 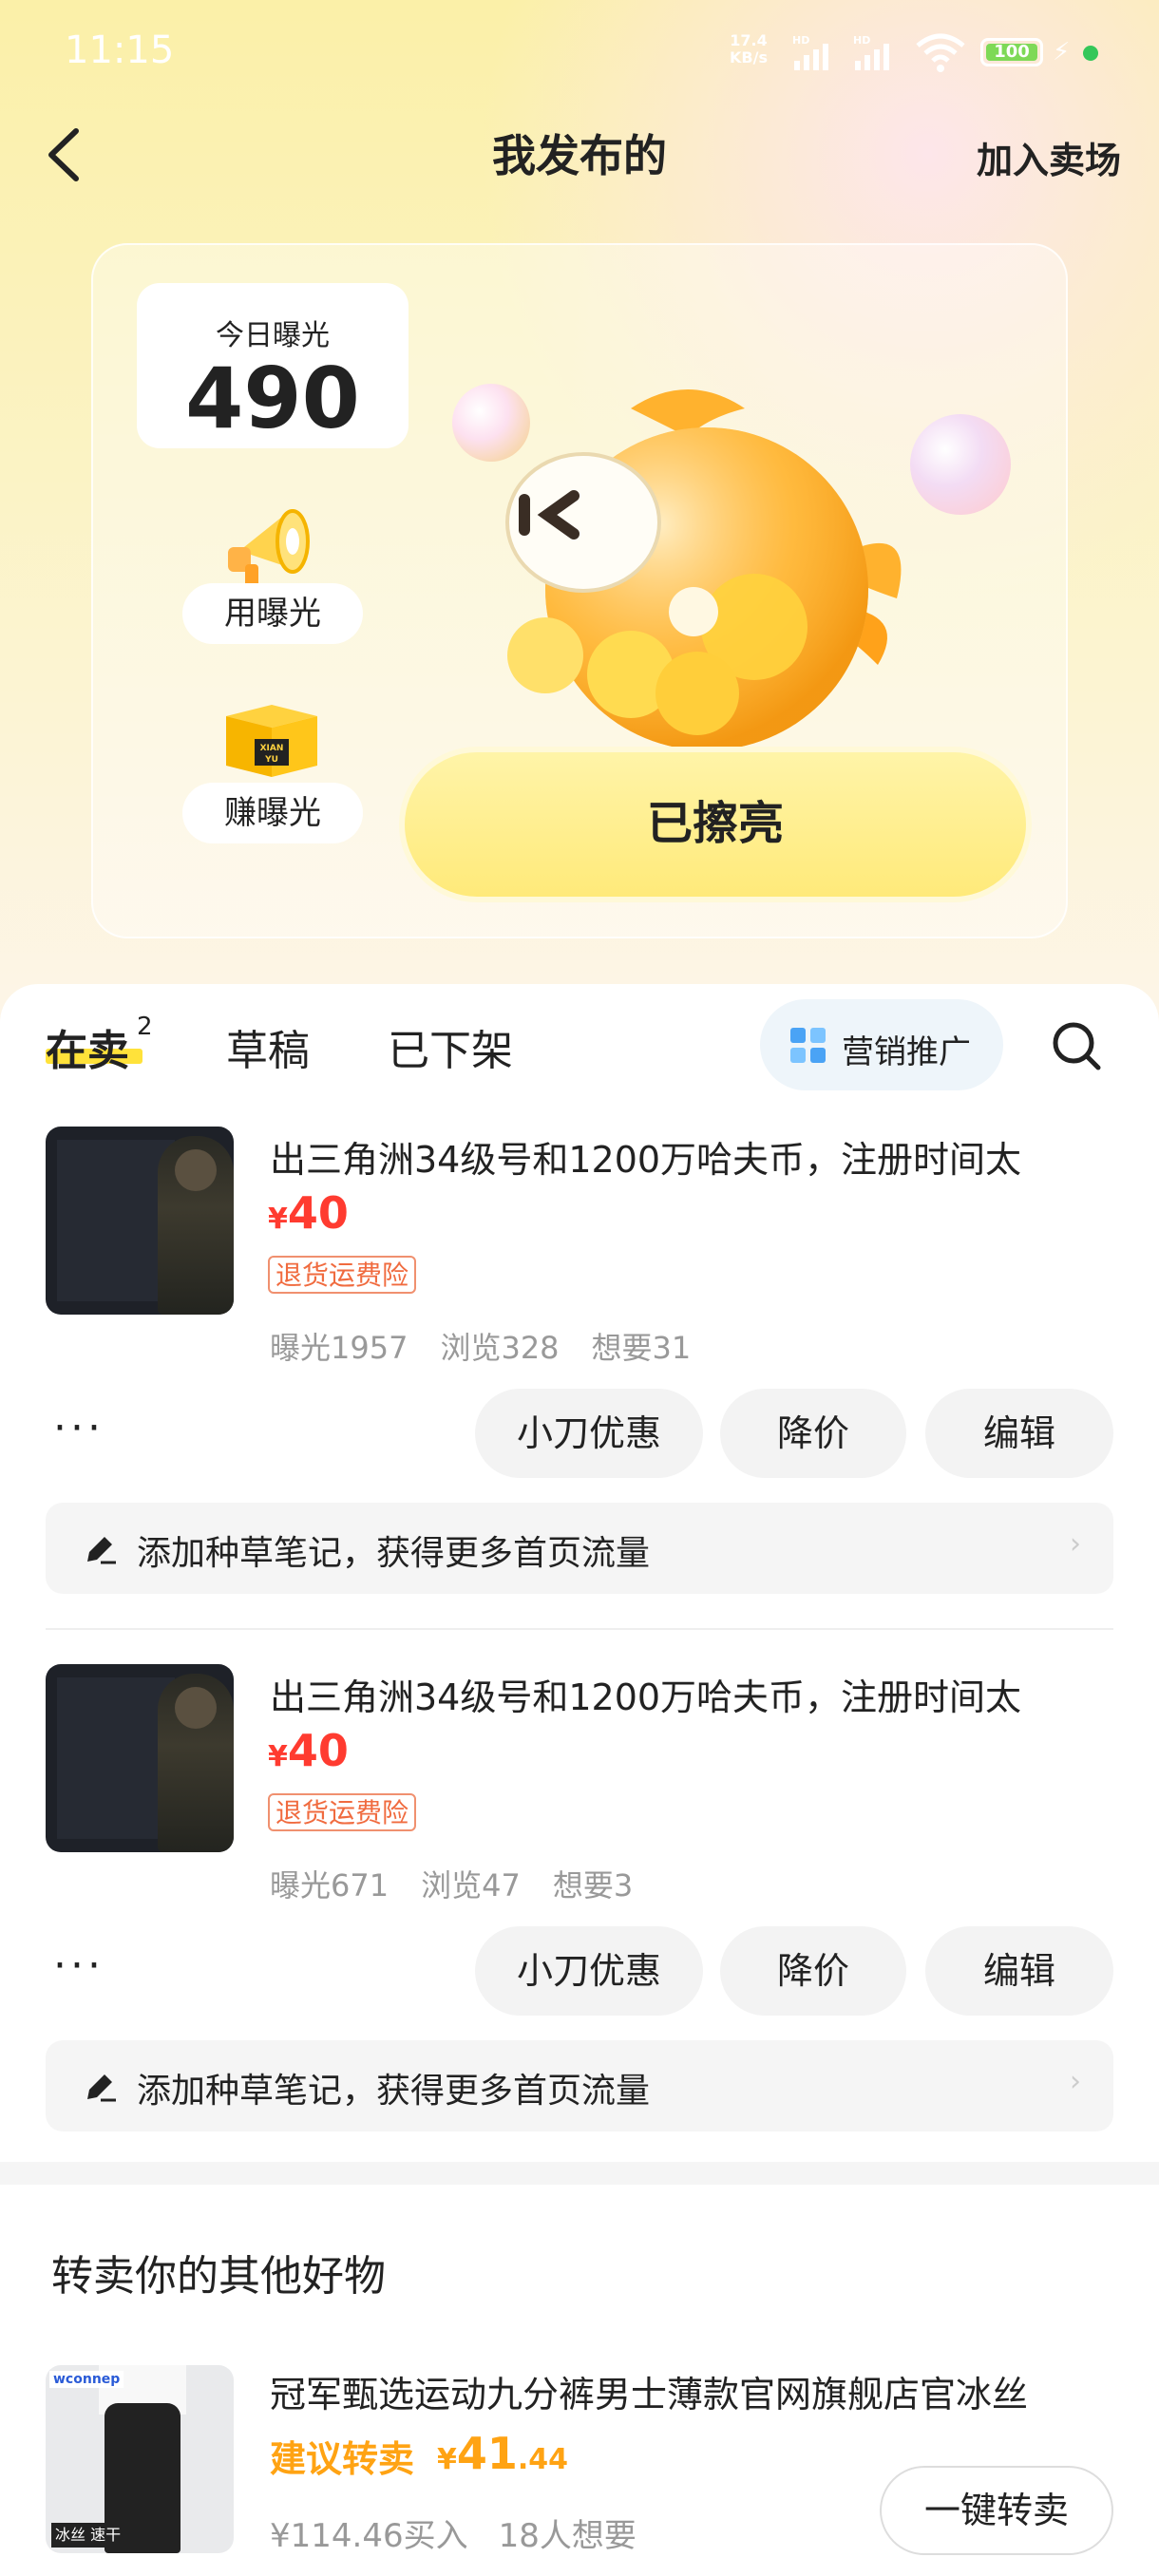 What do you see at coordinates (471, 1885) in the screenshot?
I see `stat-views: 浏览47` at bounding box center [471, 1885].